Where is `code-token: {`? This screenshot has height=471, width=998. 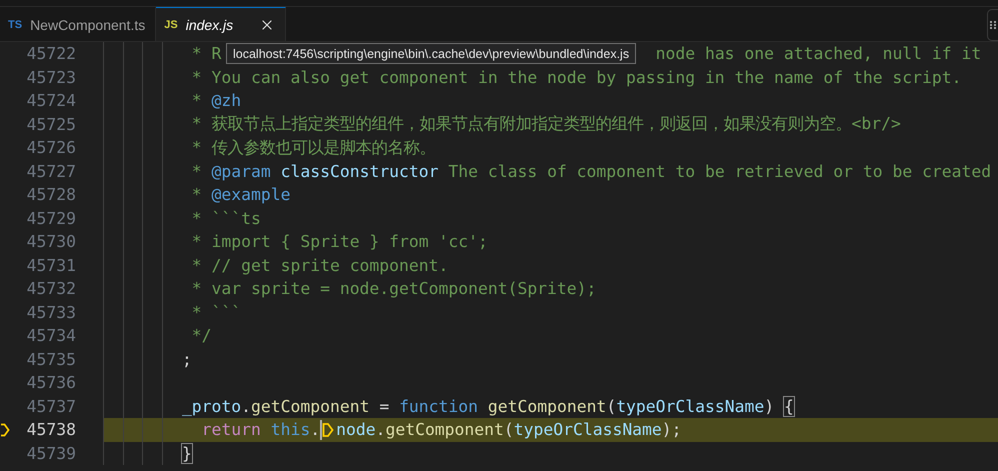 code-token: { is located at coordinates (789, 406).